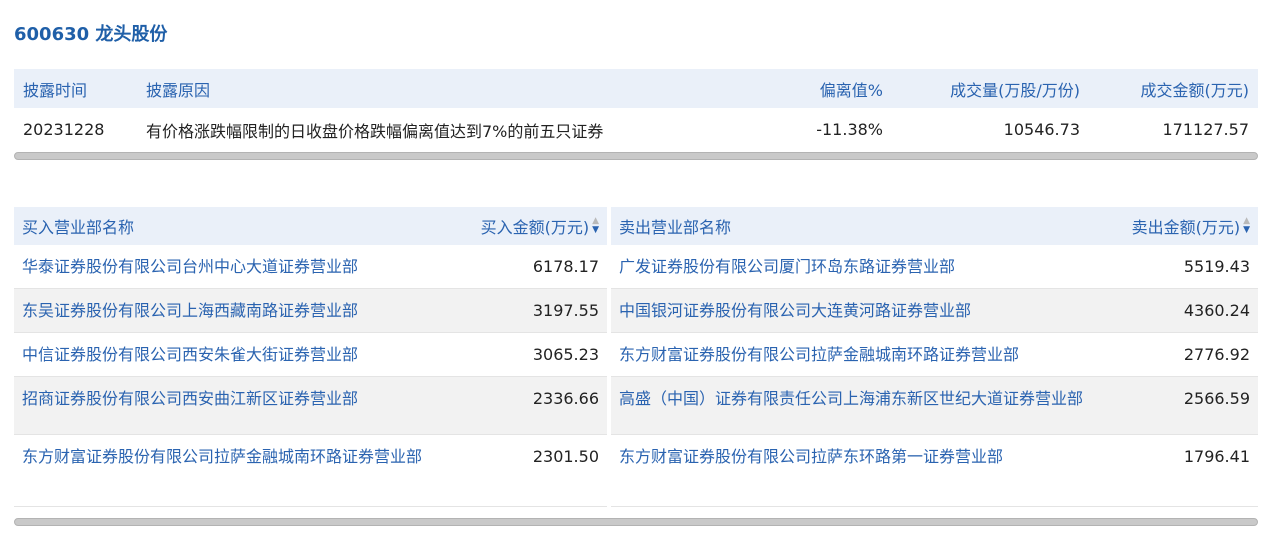 The width and height of the screenshot is (1274, 556). I want to click on col-header-volume: 成交量(万股/万份), so click(1015, 90).